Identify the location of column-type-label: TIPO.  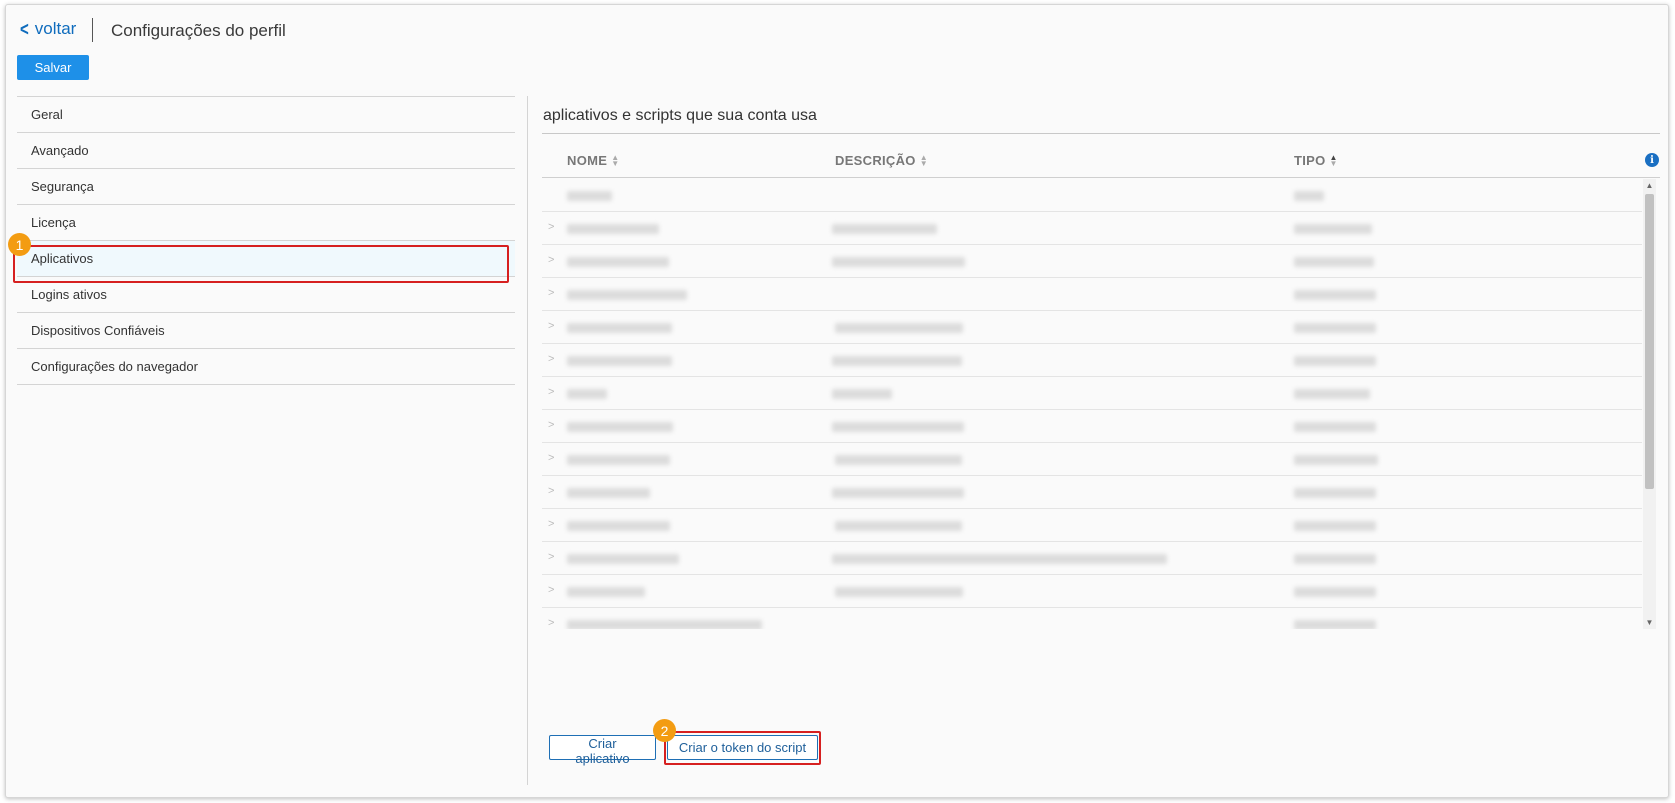
(1310, 160).